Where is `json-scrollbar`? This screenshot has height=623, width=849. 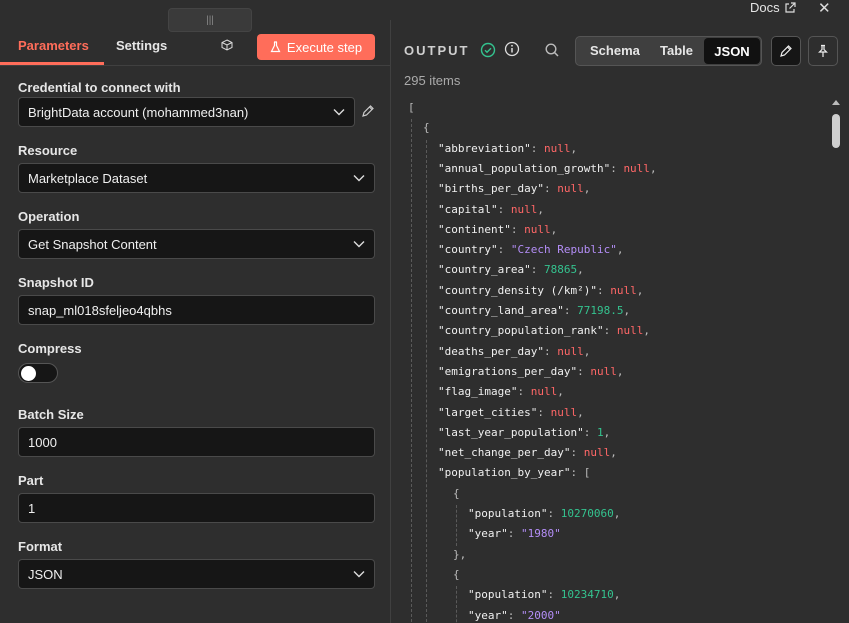 json-scrollbar is located at coordinates (836, 359).